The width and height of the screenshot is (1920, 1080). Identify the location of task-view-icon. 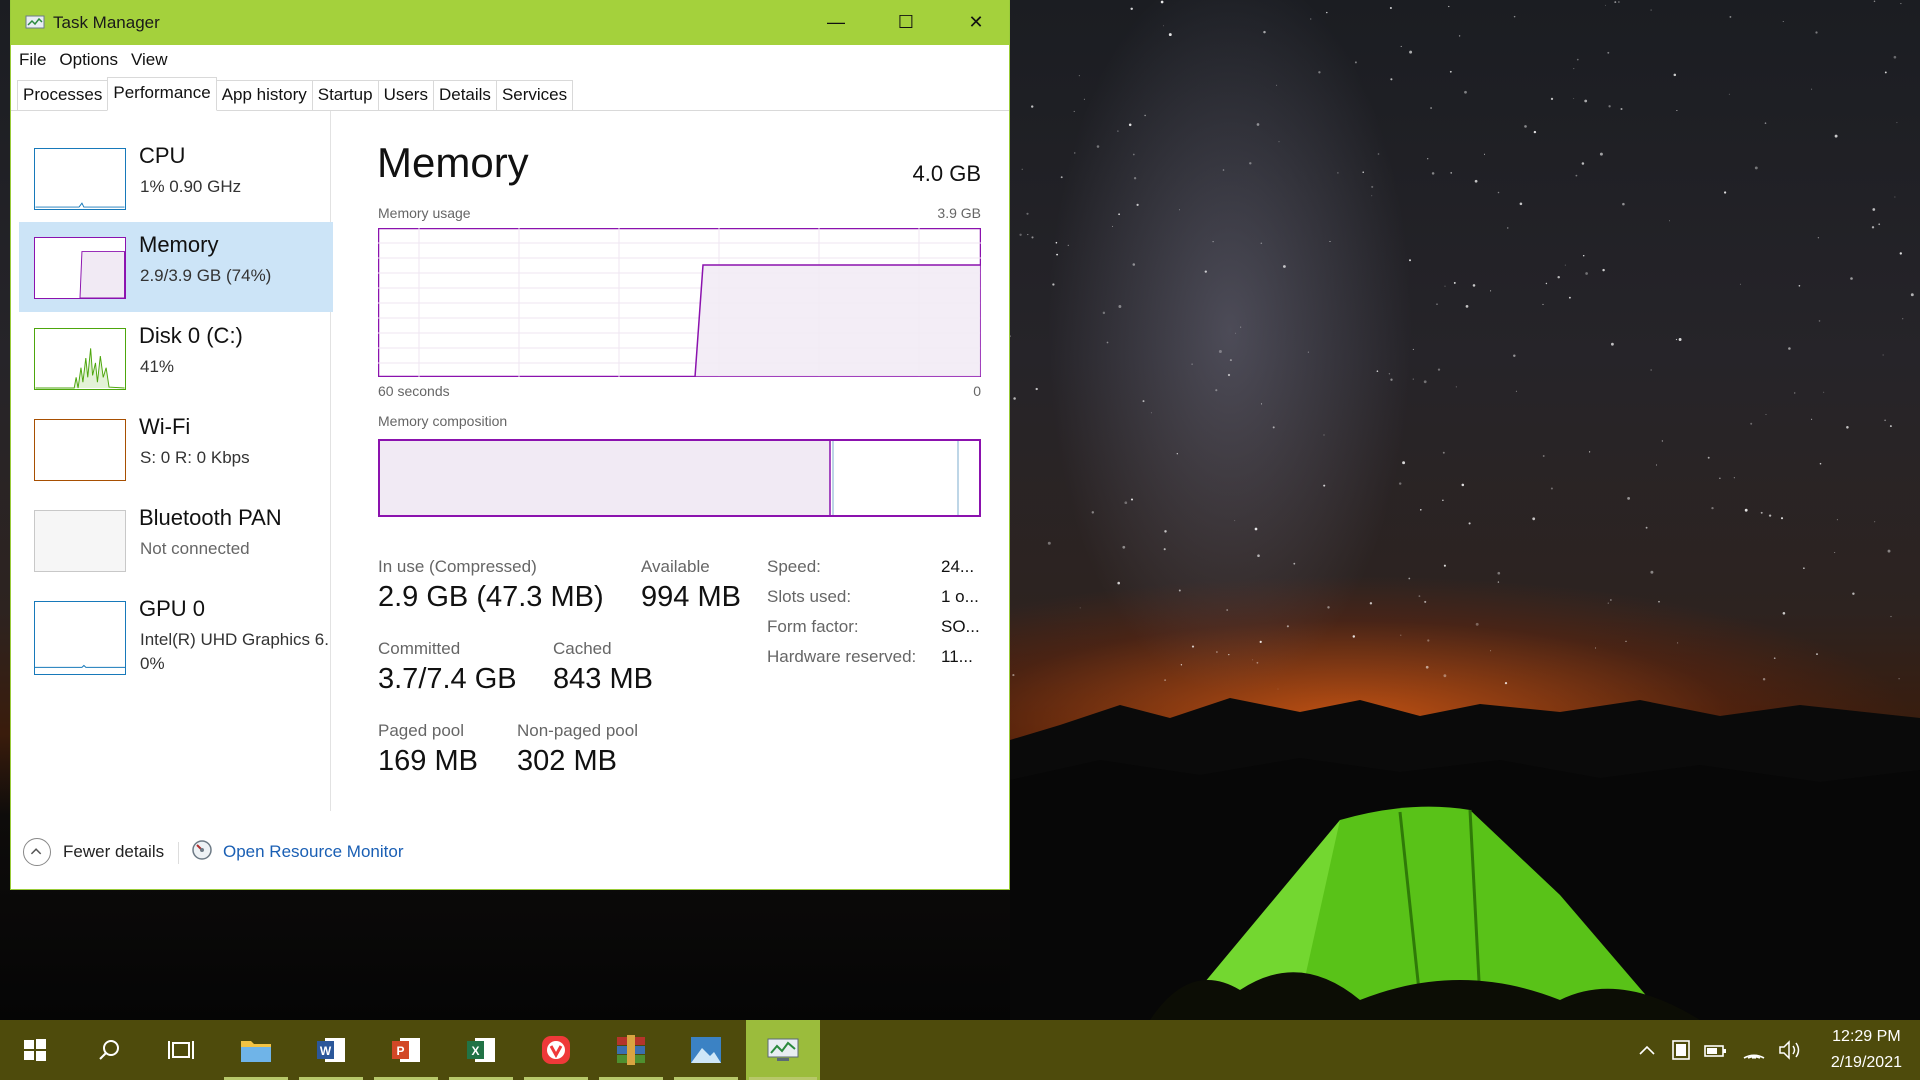
(181, 1050).